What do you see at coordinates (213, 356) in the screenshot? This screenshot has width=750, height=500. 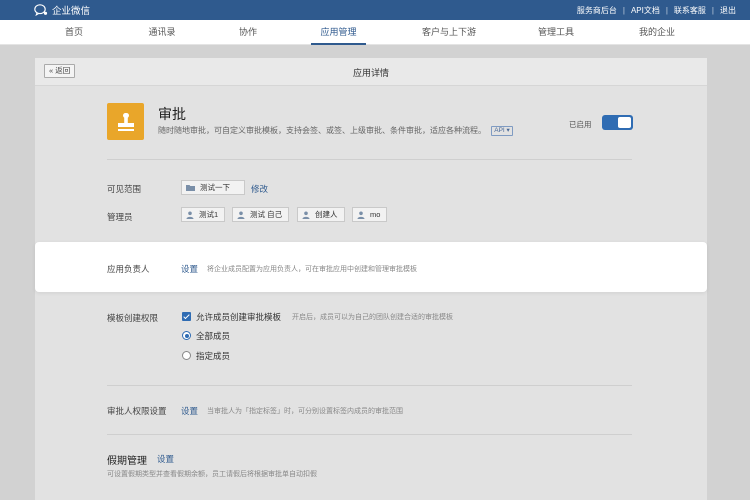 I see `specific-members-label: 指定成员` at bounding box center [213, 356].